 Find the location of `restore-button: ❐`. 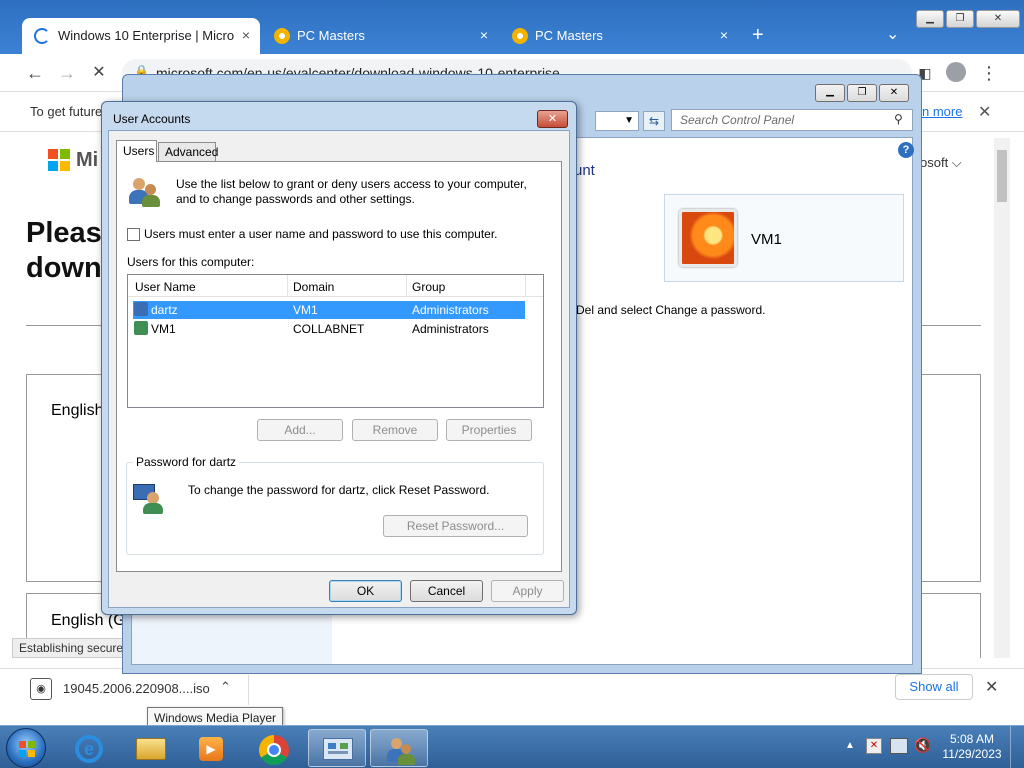

restore-button: ❐ is located at coordinates (862, 93).